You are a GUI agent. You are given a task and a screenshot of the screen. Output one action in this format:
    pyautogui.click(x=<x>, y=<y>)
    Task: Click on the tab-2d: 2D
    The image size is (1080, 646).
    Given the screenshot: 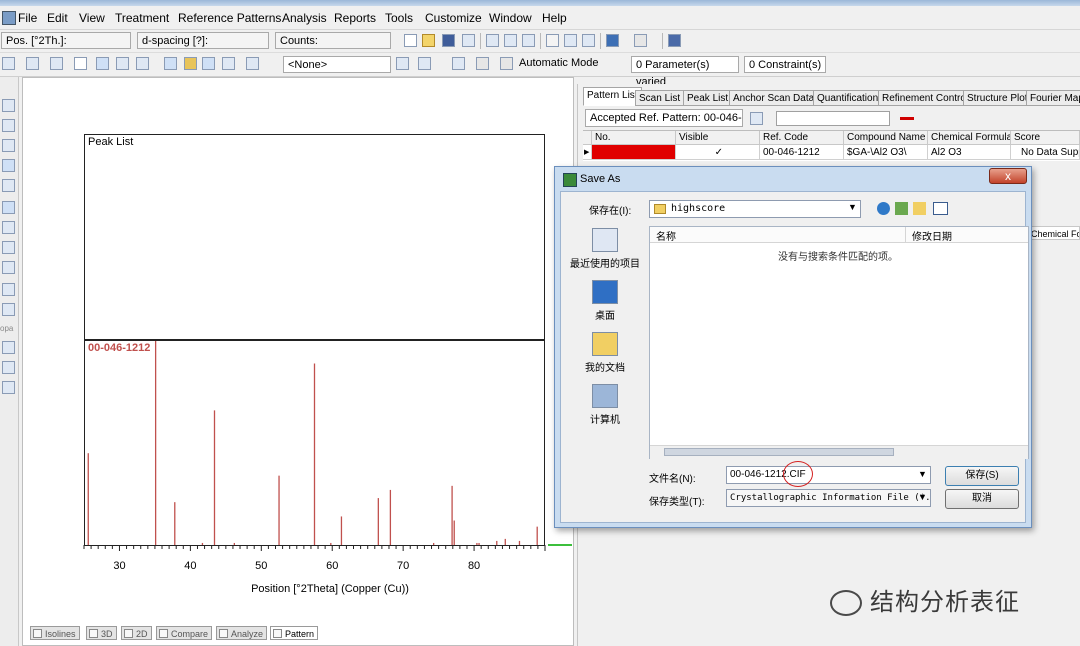 What is the action you would take?
    pyautogui.click(x=136, y=633)
    